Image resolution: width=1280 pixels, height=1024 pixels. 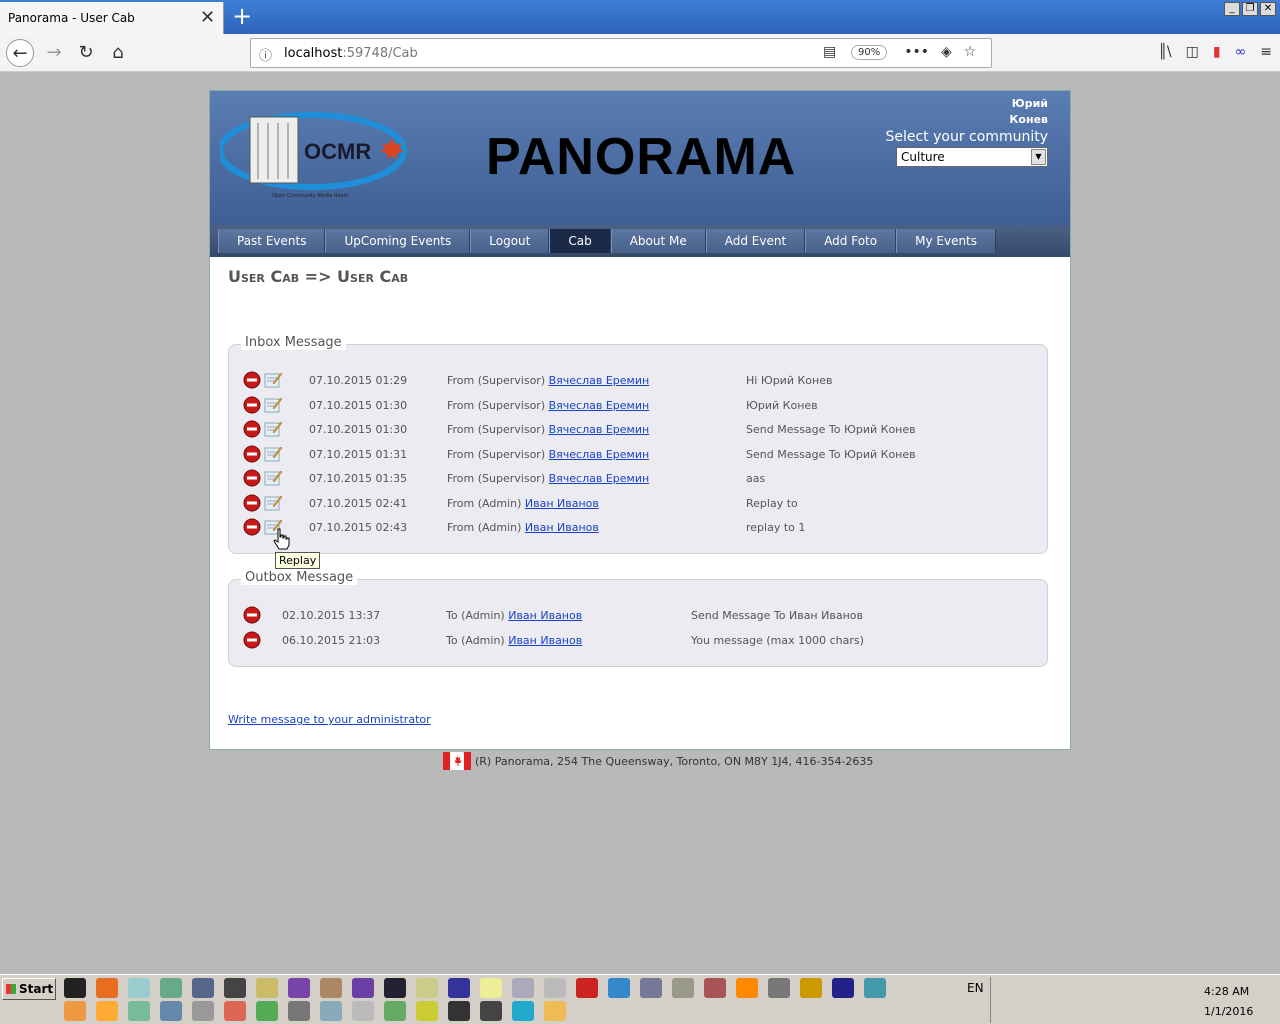 I want to click on notes-icon, so click(x=491, y=988).